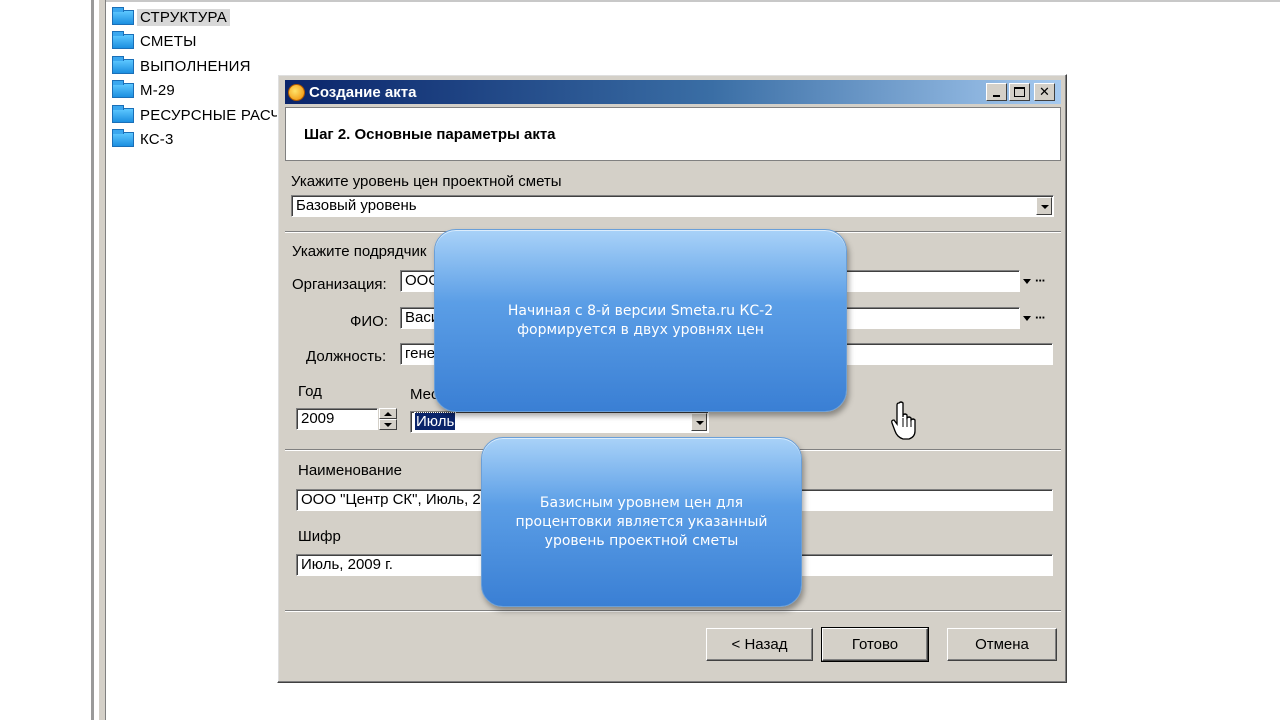 The height and width of the screenshot is (720, 1280). I want to click on price-level-select: Базовый уровень, so click(672, 206).